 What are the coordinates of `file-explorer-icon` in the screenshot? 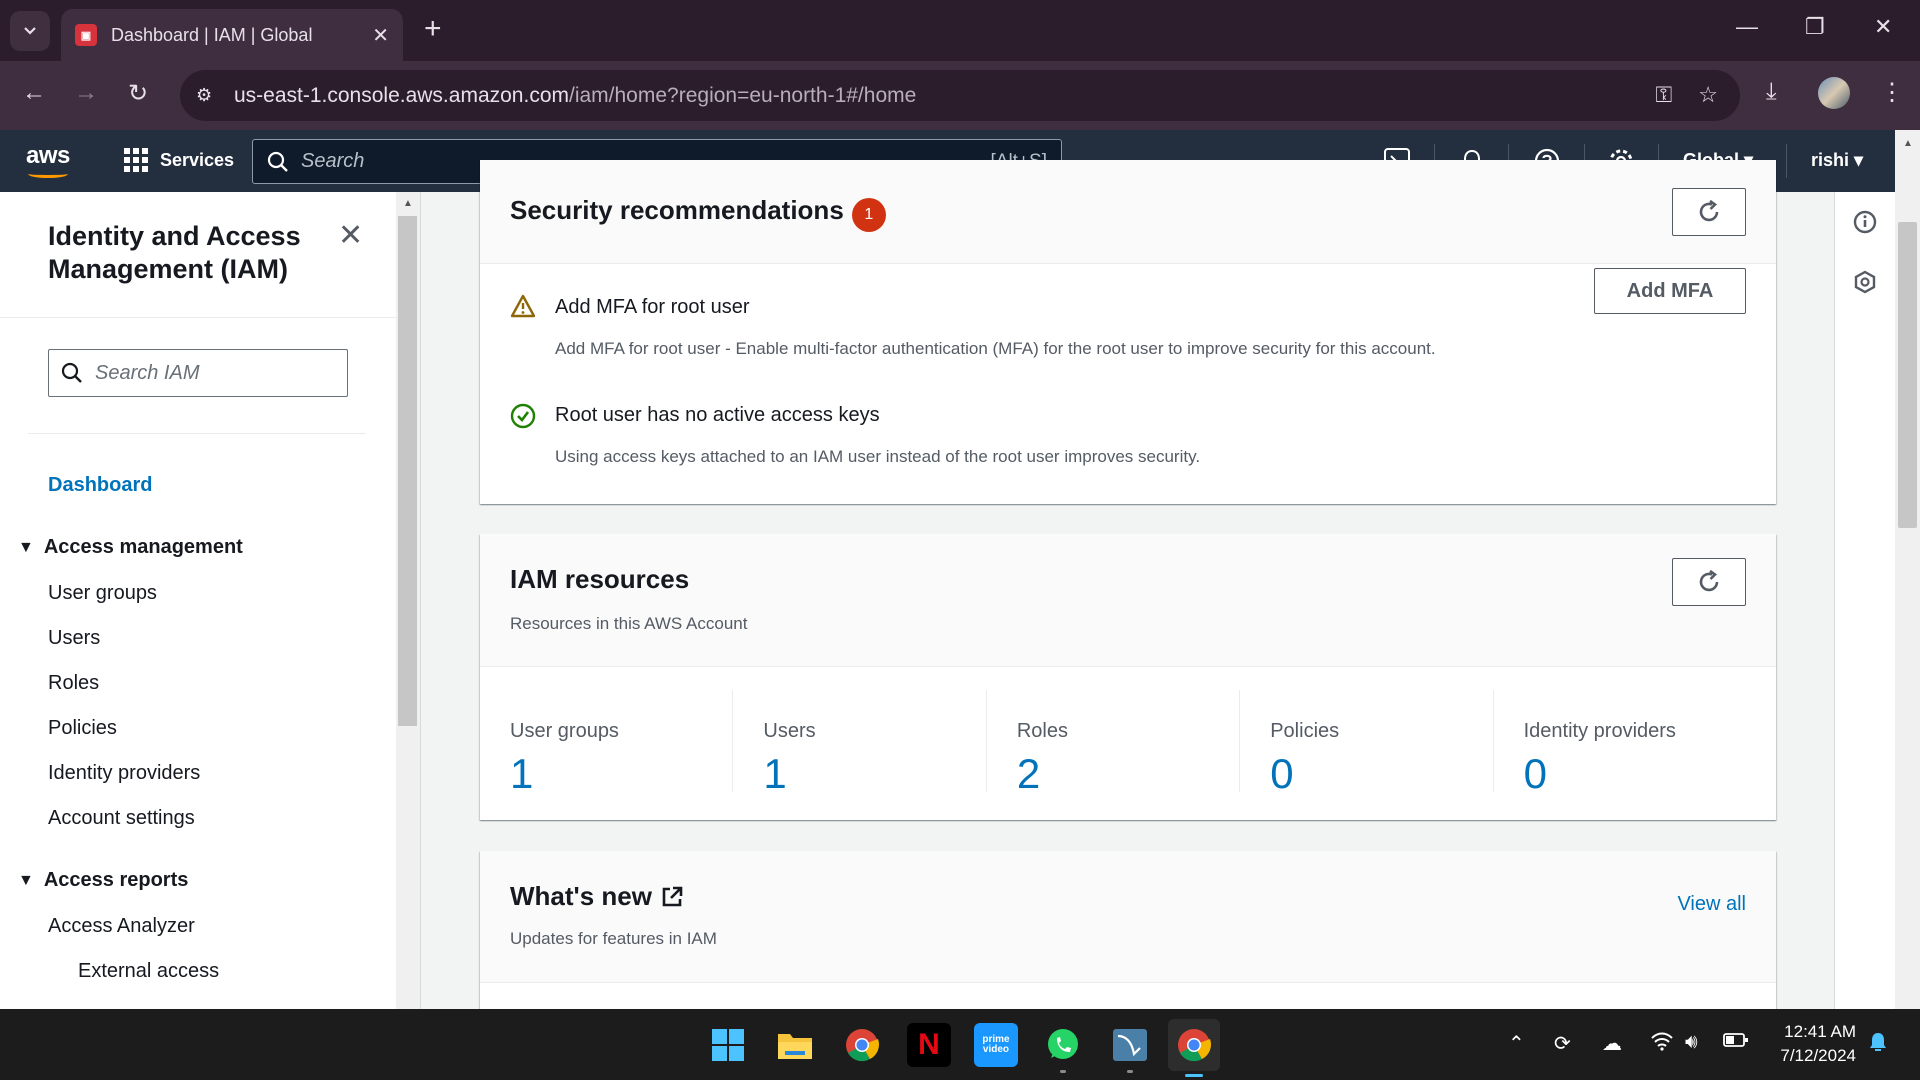 It's located at (795, 1045).